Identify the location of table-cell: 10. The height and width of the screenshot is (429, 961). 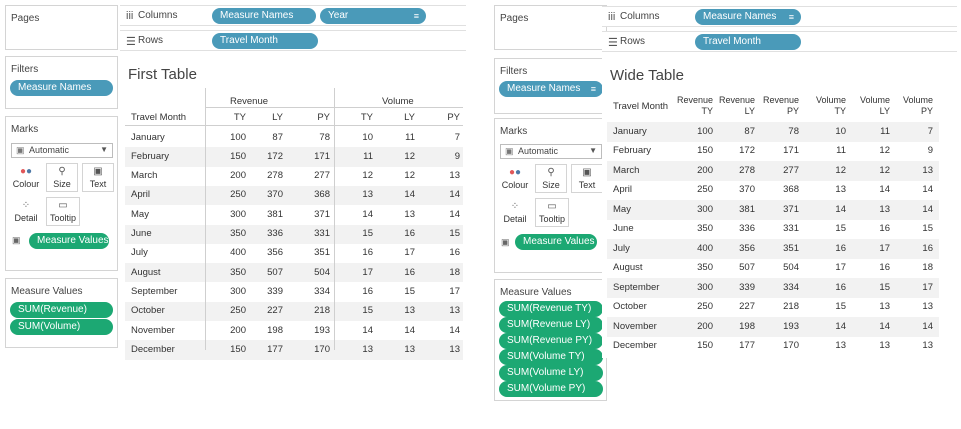
(840, 131).